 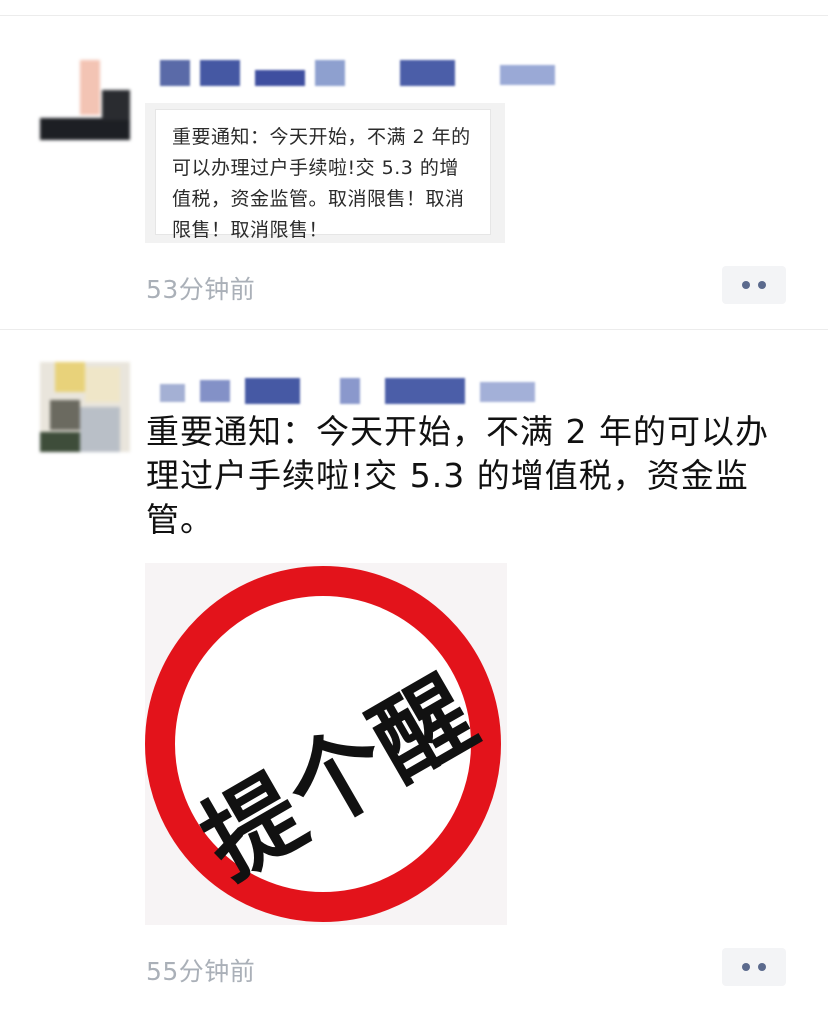 I want to click on post-timestamp: 55分钟前, so click(x=201, y=971).